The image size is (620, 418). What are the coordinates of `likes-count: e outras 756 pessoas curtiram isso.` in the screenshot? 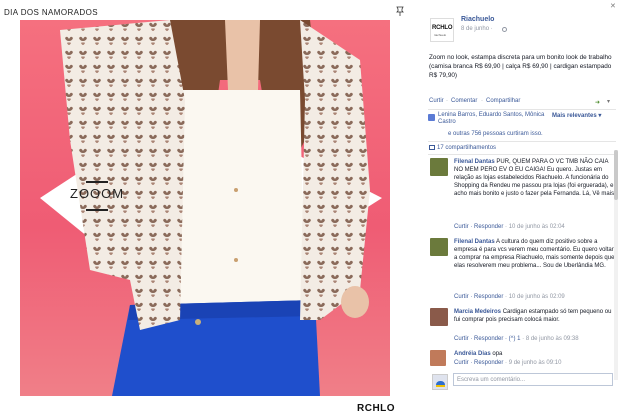 It's located at (495, 134).